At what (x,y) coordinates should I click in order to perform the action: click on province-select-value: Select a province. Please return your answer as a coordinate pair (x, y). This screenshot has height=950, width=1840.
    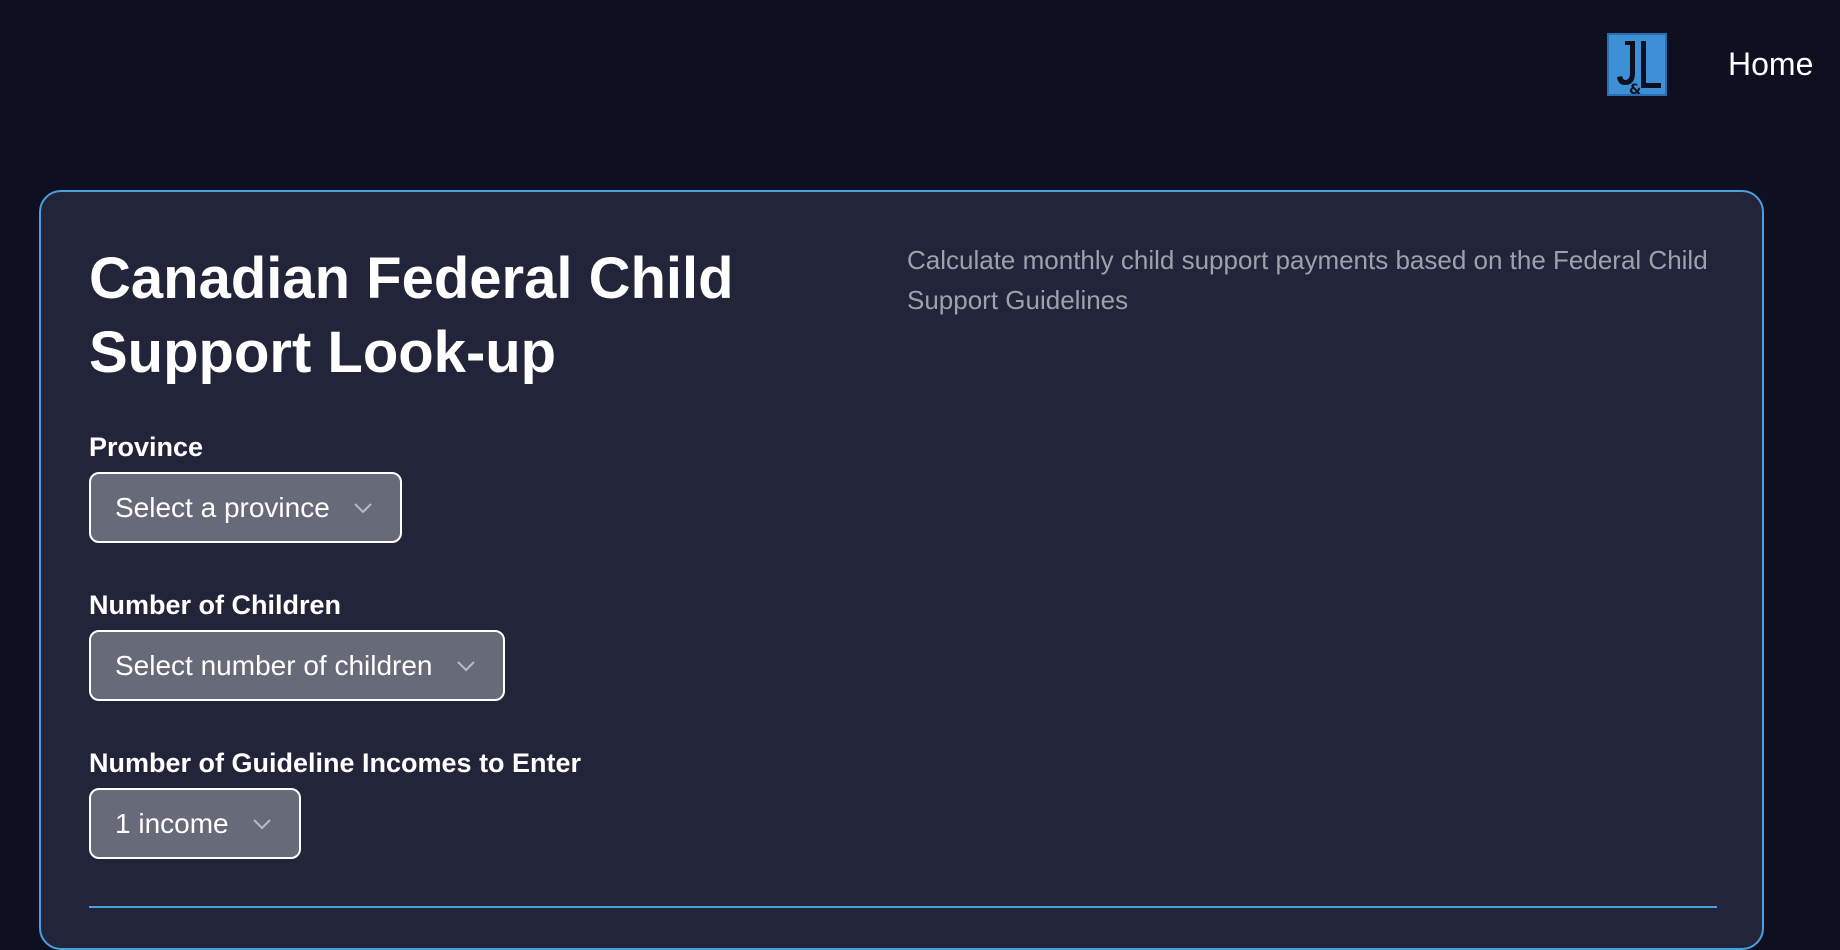
    Looking at the image, I should click on (222, 507).